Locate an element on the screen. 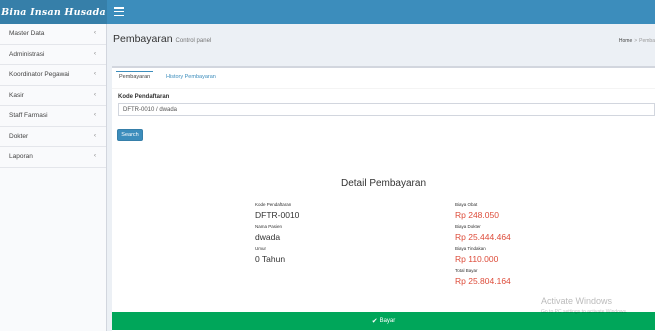  label-total-bayar: Total Bayar is located at coordinates (466, 270).